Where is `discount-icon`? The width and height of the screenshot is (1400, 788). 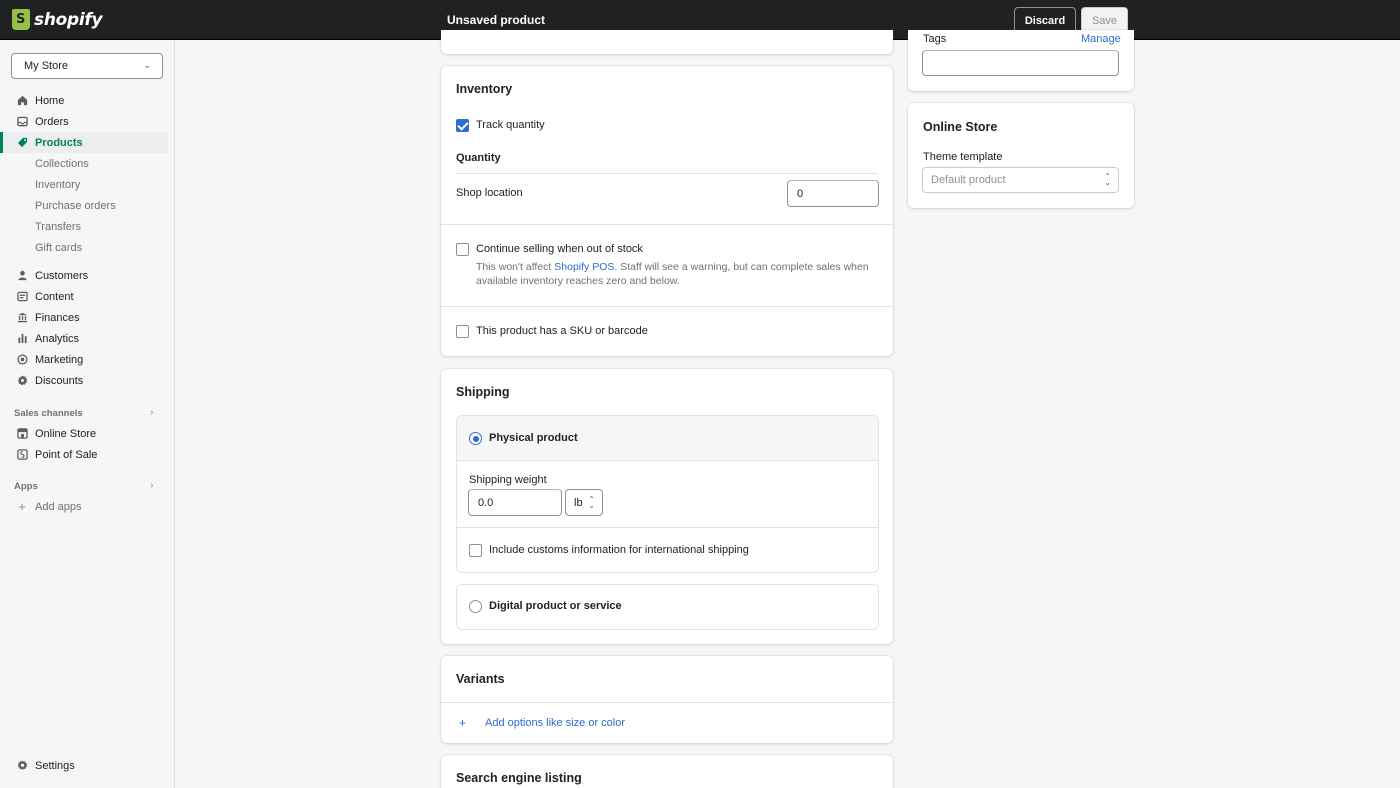 discount-icon is located at coordinates (22, 380).